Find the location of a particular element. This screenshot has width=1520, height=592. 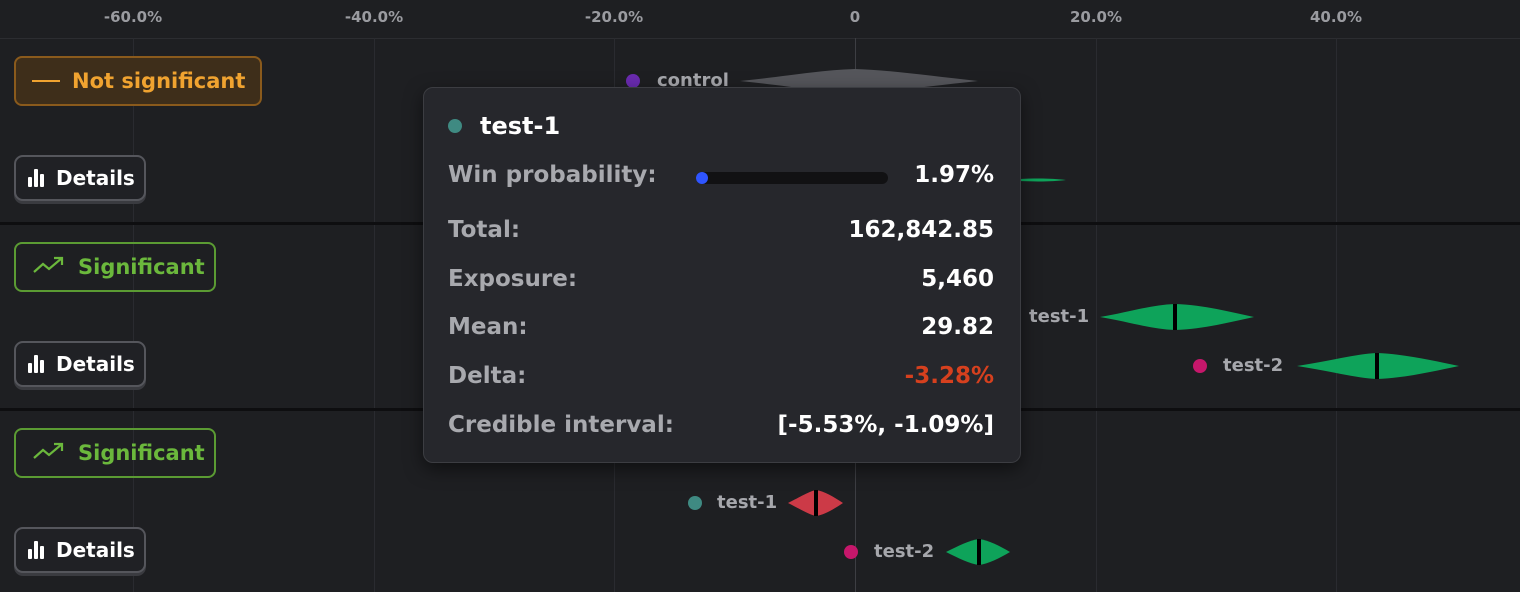

variant-color-dot is located at coordinates (455, 126).